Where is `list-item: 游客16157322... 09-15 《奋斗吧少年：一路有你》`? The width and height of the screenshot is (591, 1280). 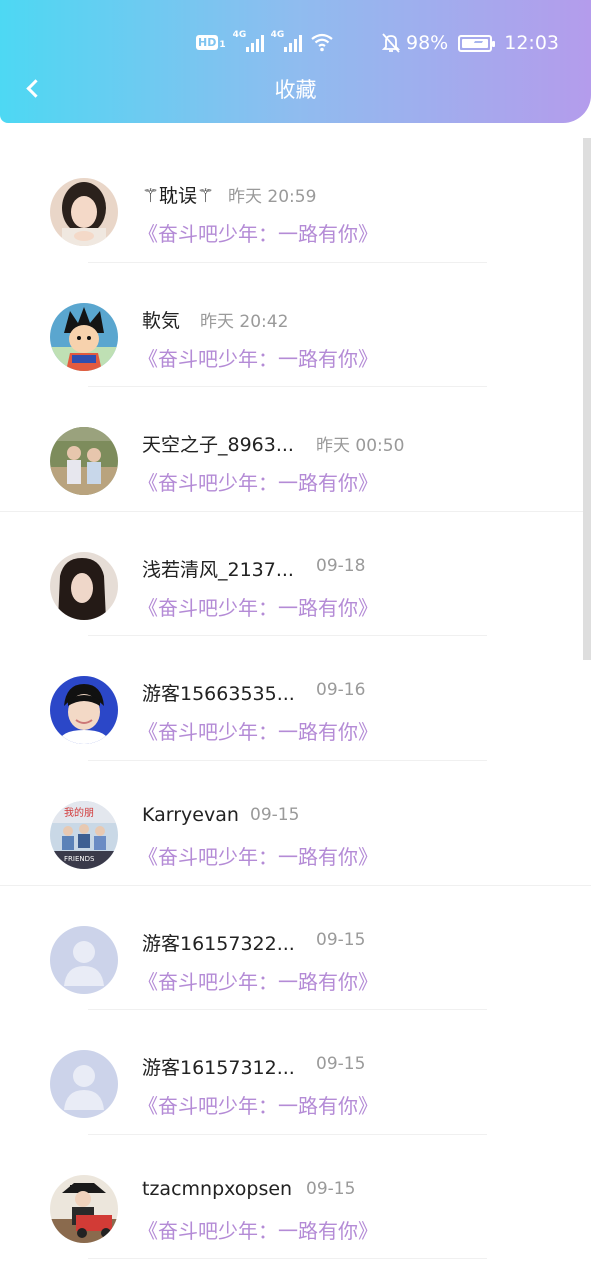
list-item: 游客16157322... 09-15 《奋斗吧少年：一路有你》 is located at coordinates (295, 948).